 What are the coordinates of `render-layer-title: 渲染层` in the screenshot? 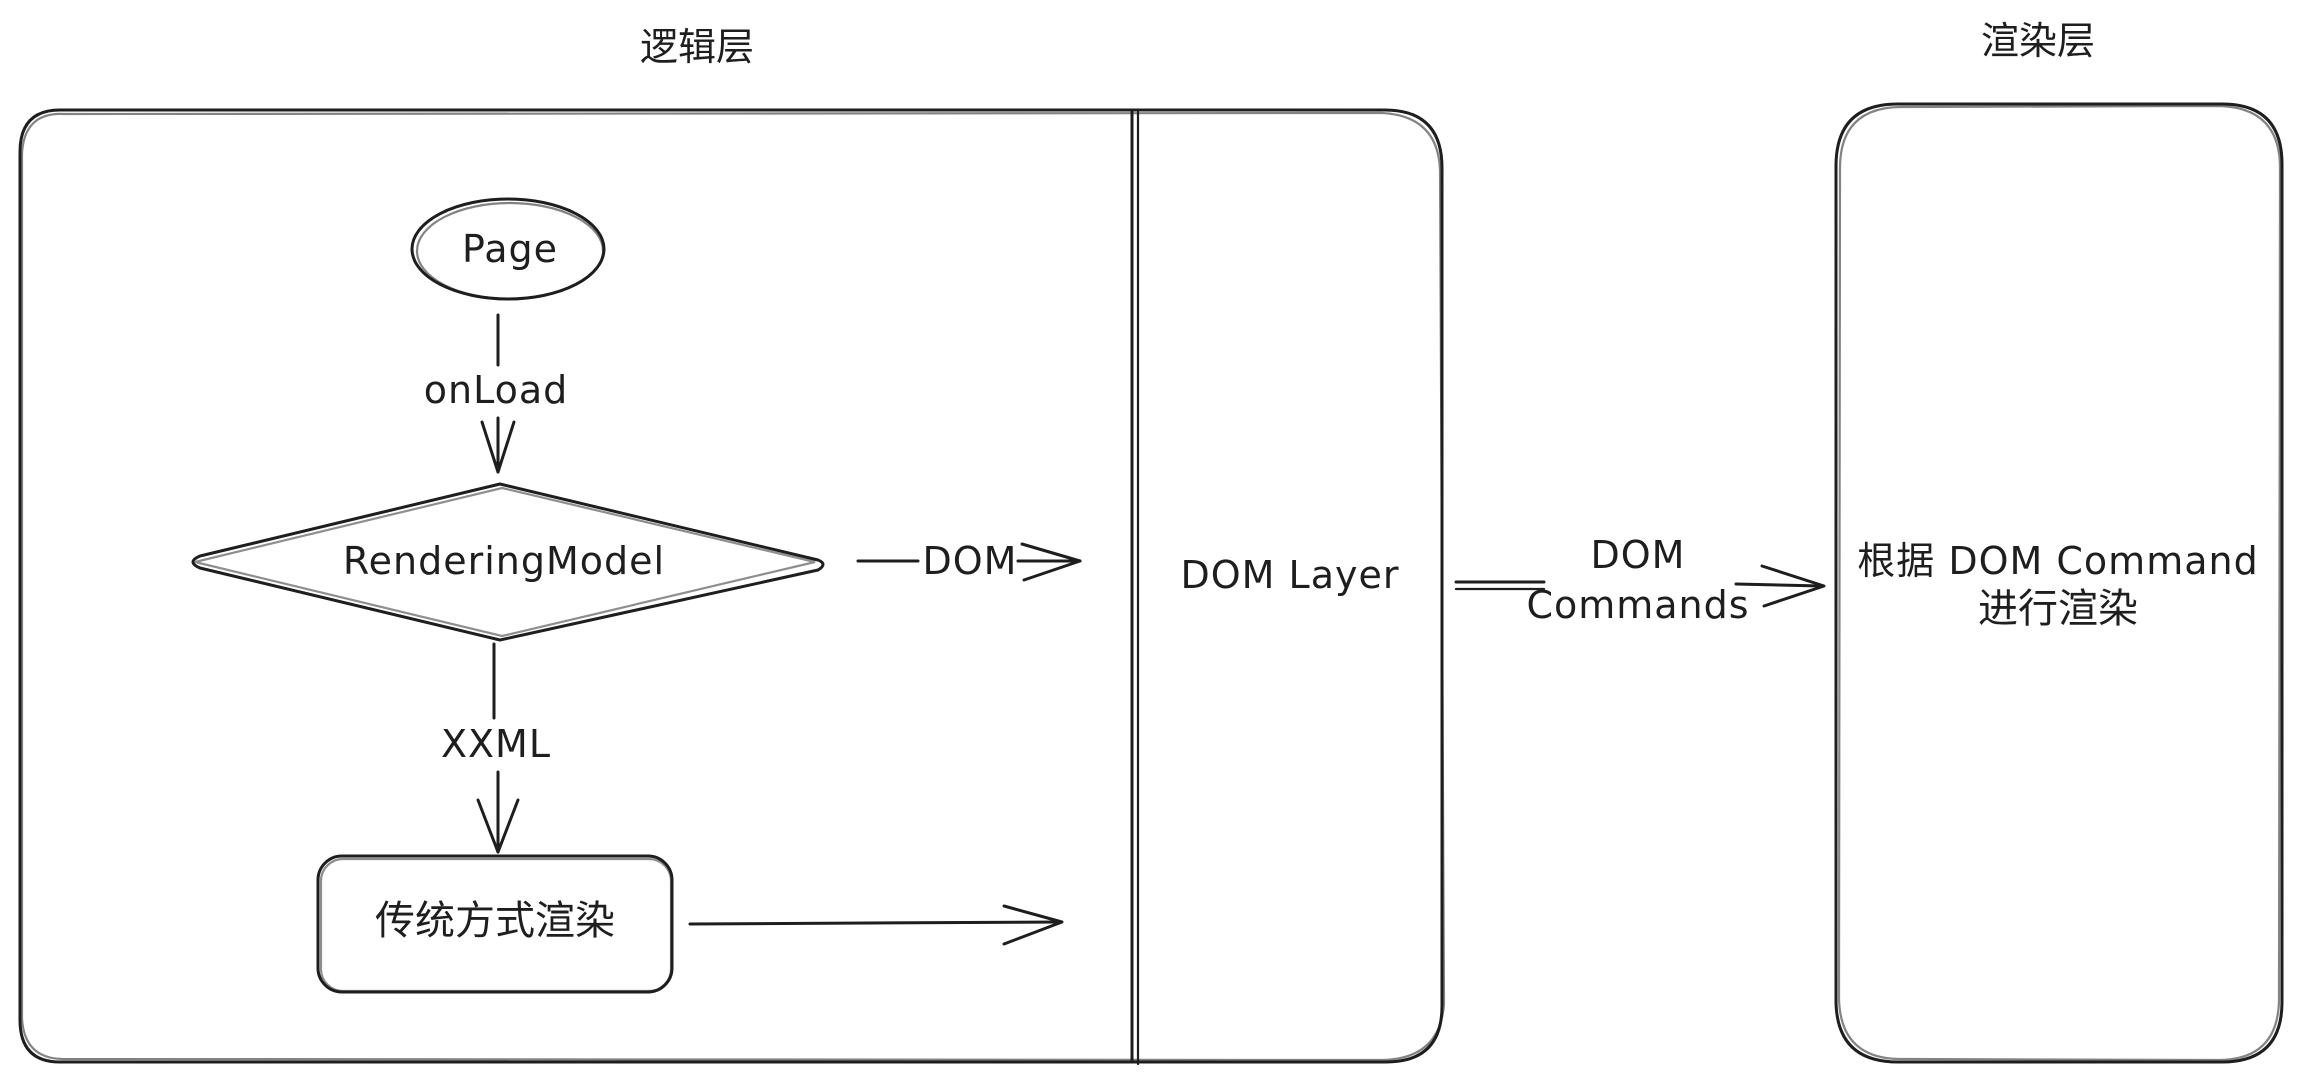 It's located at (2038, 41).